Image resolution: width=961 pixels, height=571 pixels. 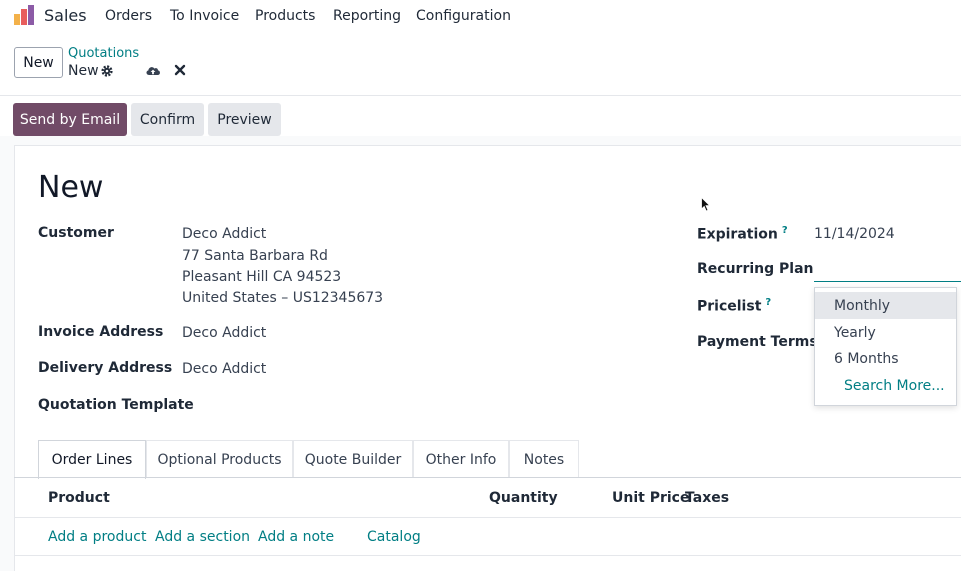 I want to click on invoice-address-label: Invoice Address, so click(x=101, y=332).